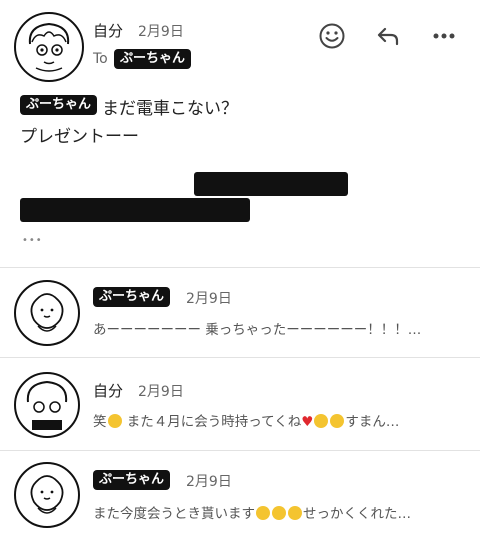 The height and width of the screenshot is (533, 480). Describe the element at coordinates (100, 422) in the screenshot. I see `preview-text: 笑` at that location.